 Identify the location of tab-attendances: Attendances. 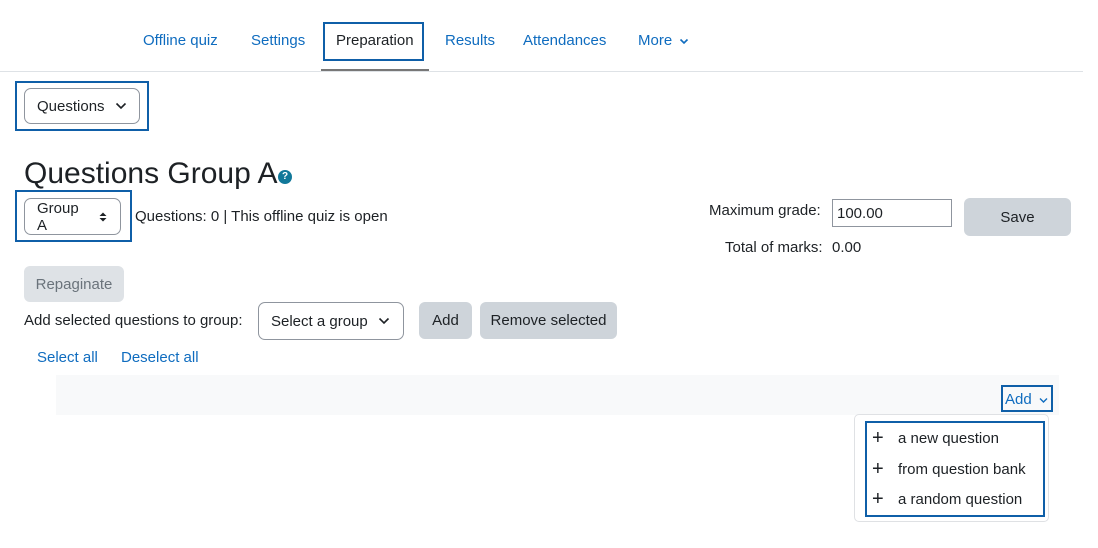
(564, 41).